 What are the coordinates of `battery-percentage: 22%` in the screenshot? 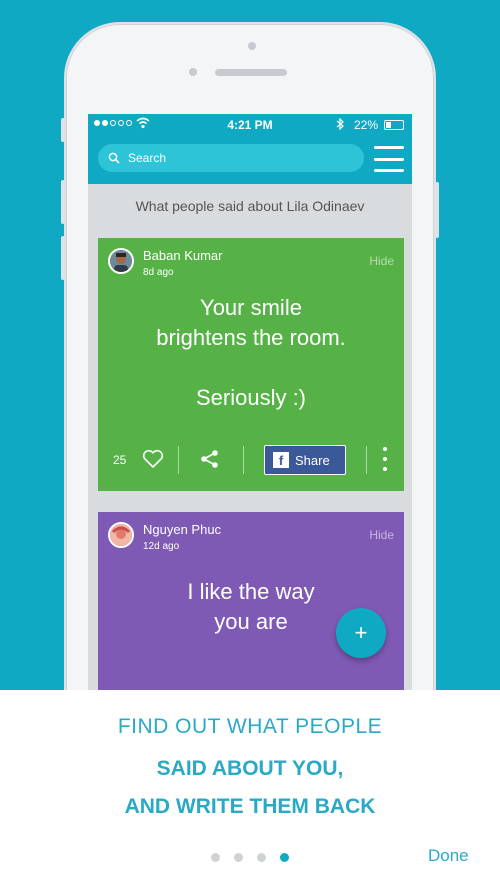 It's located at (366, 125).